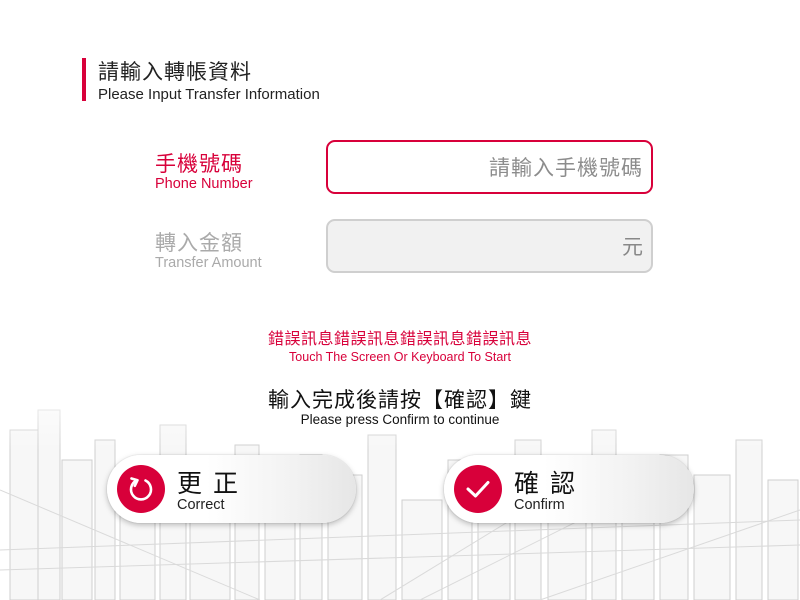 Image resolution: width=800 pixels, height=600 pixels. What do you see at coordinates (632, 247) in the screenshot?
I see `amount-unit: 元` at bounding box center [632, 247].